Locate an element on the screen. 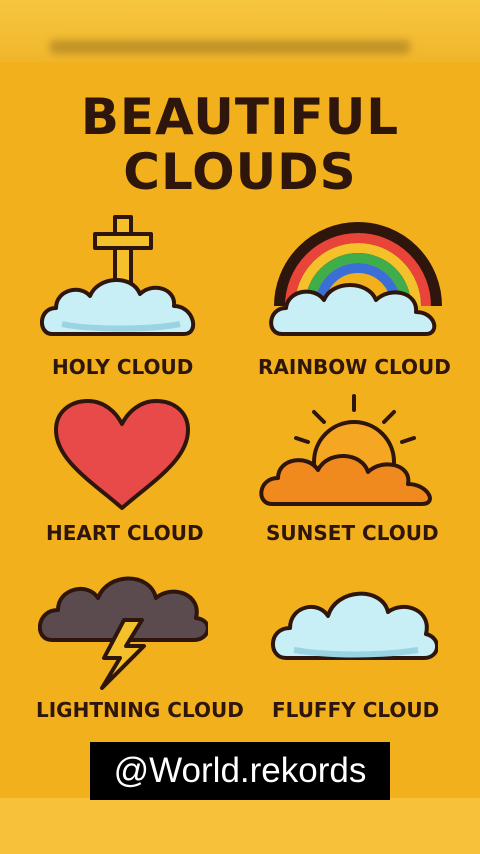  holy-cloud-label: HOLY CLOUD is located at coordinates (123, 367).